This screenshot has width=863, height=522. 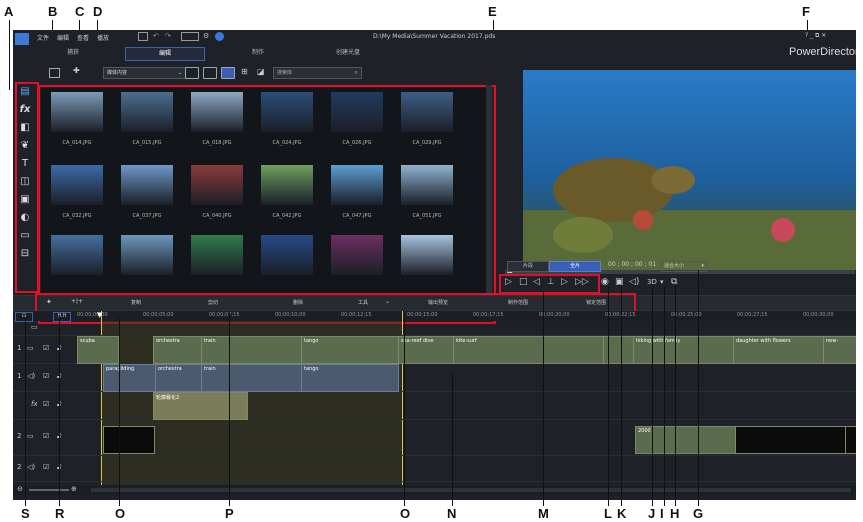 I want to click on settings-icon: ⚙, so click(x=206, y=36).